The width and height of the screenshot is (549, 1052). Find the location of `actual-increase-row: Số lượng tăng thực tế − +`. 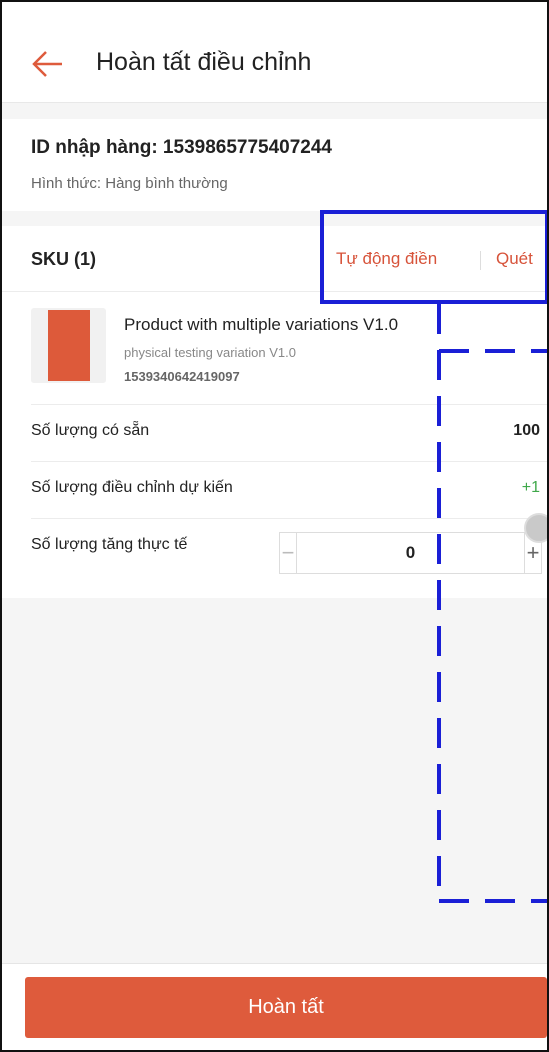

actual-increase-row: Số lượng tăng thực tế − + is located at coordinates (290, 558).